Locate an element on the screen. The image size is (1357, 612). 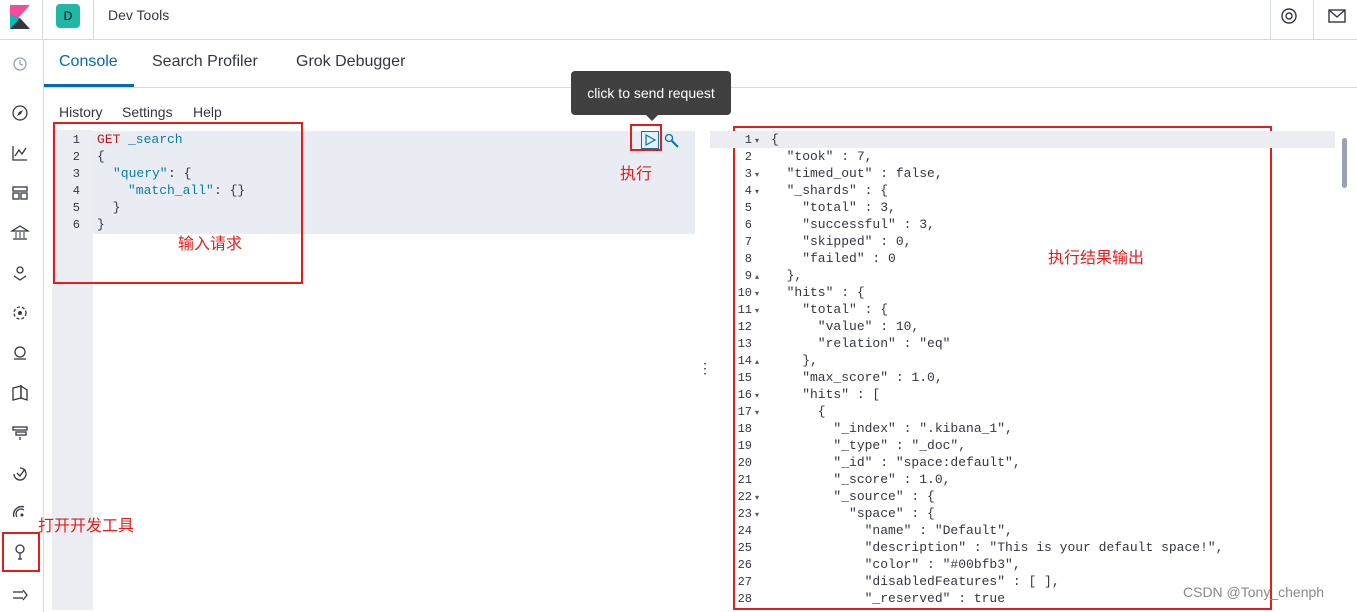
tab-search-profiler: Search Profiler is located at coordinates (205, 62).